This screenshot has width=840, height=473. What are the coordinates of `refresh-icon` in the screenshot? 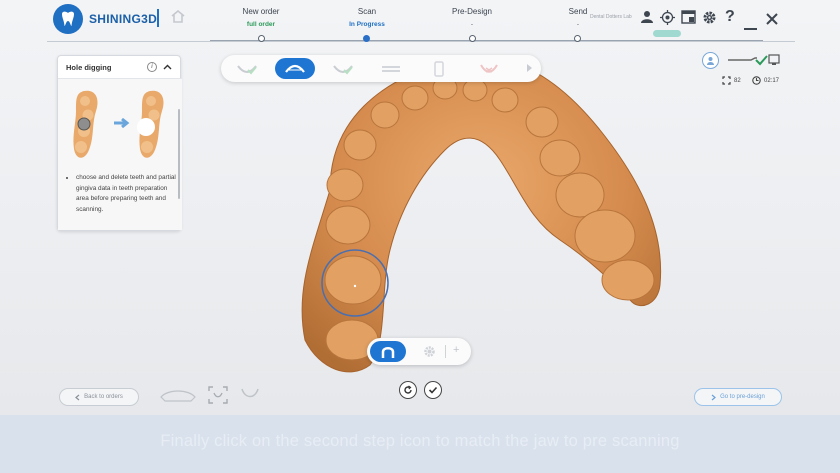 It's located at (408, 389).